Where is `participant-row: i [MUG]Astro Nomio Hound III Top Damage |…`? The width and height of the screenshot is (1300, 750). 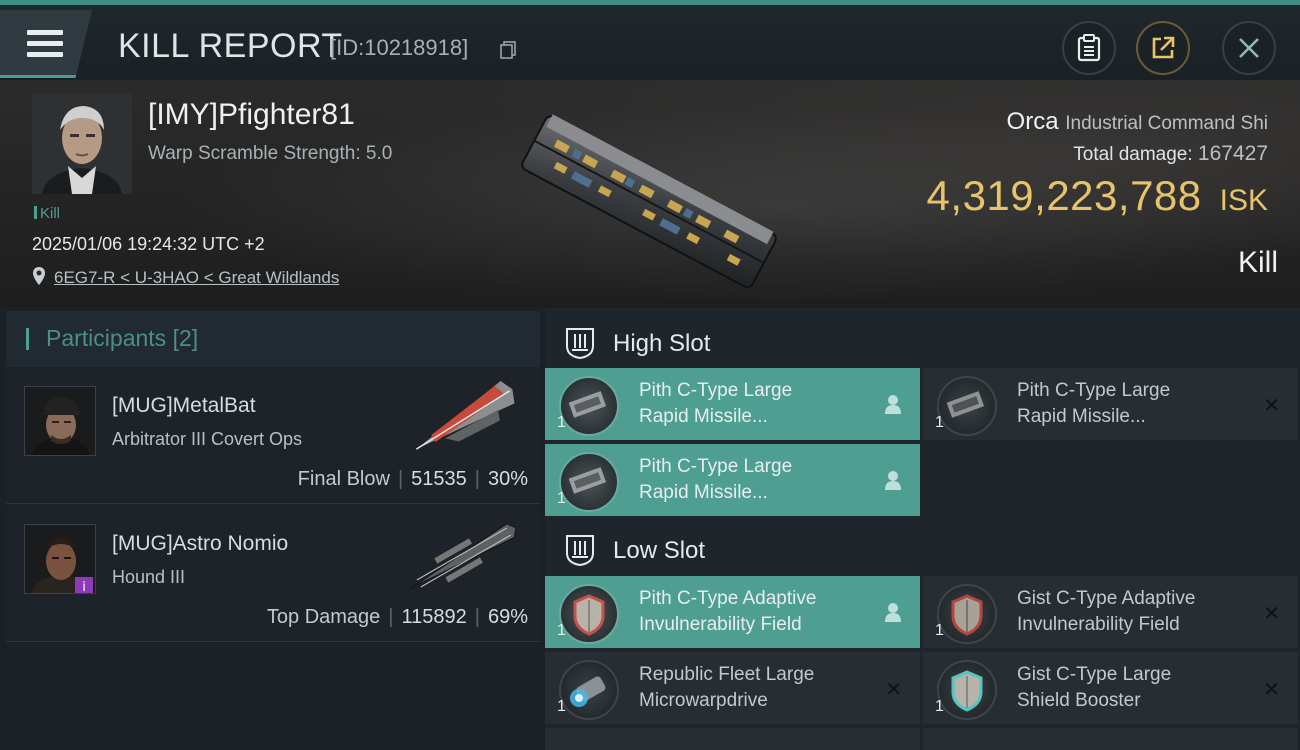
participant-row: i [MUG]Astro Nomio Hound III Top Damage |… is located at coordinates (273, 574).